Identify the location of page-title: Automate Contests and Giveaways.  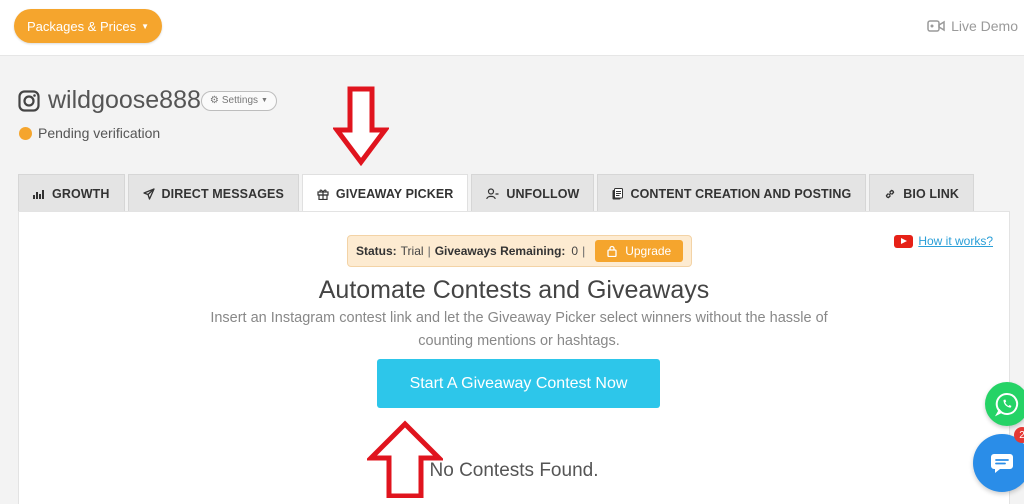
(514, 290).